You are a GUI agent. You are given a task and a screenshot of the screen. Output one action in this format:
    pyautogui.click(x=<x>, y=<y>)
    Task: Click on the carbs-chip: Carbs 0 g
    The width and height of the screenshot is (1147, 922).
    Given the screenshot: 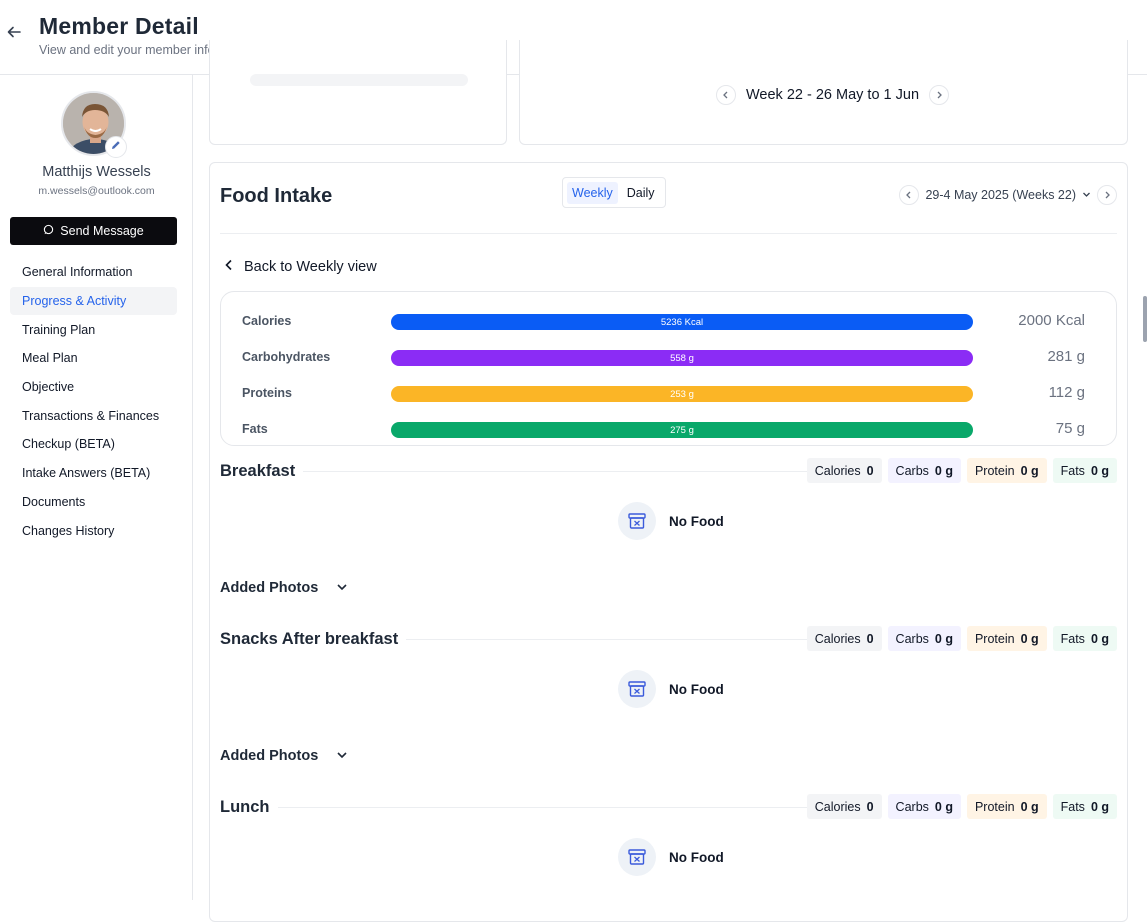 What is the action you would take?
    pyautogui.click(x=924, y=470)
    